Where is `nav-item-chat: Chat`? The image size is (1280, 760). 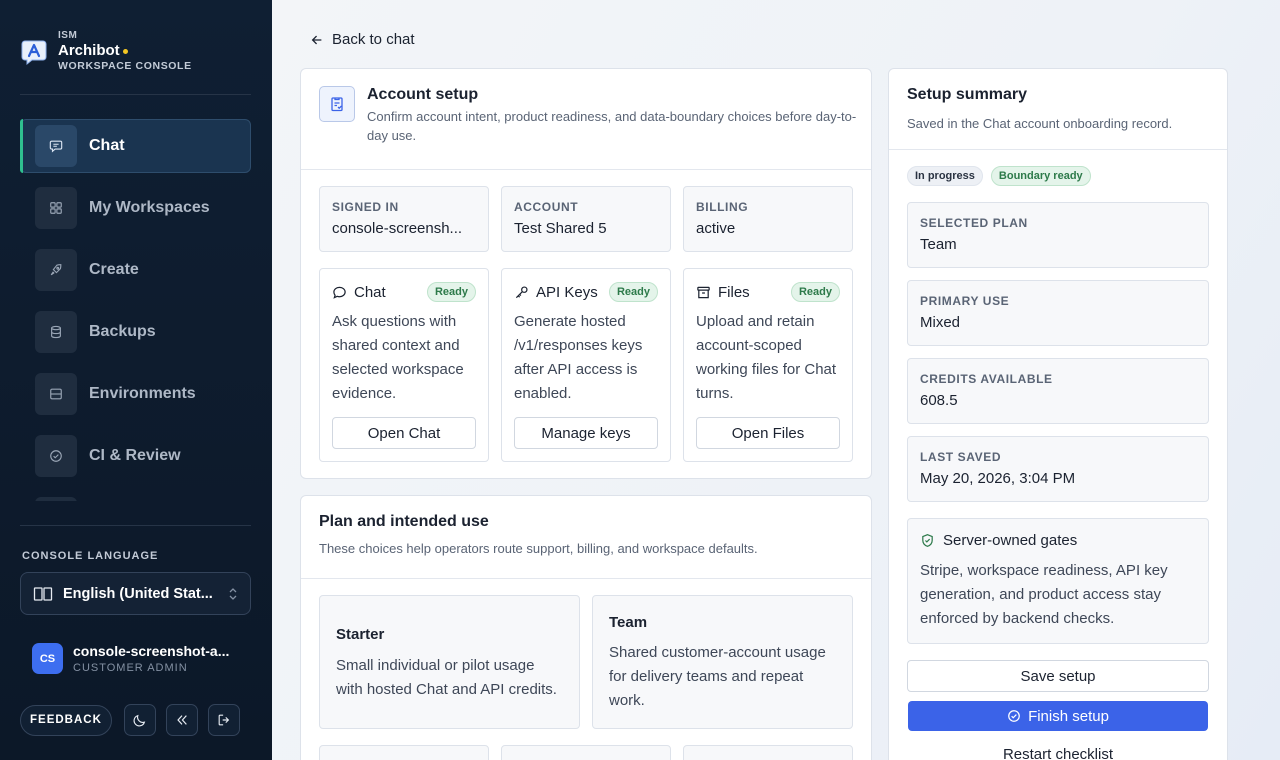
nav-item-chat: Chat is located at coordinates (135, 146).